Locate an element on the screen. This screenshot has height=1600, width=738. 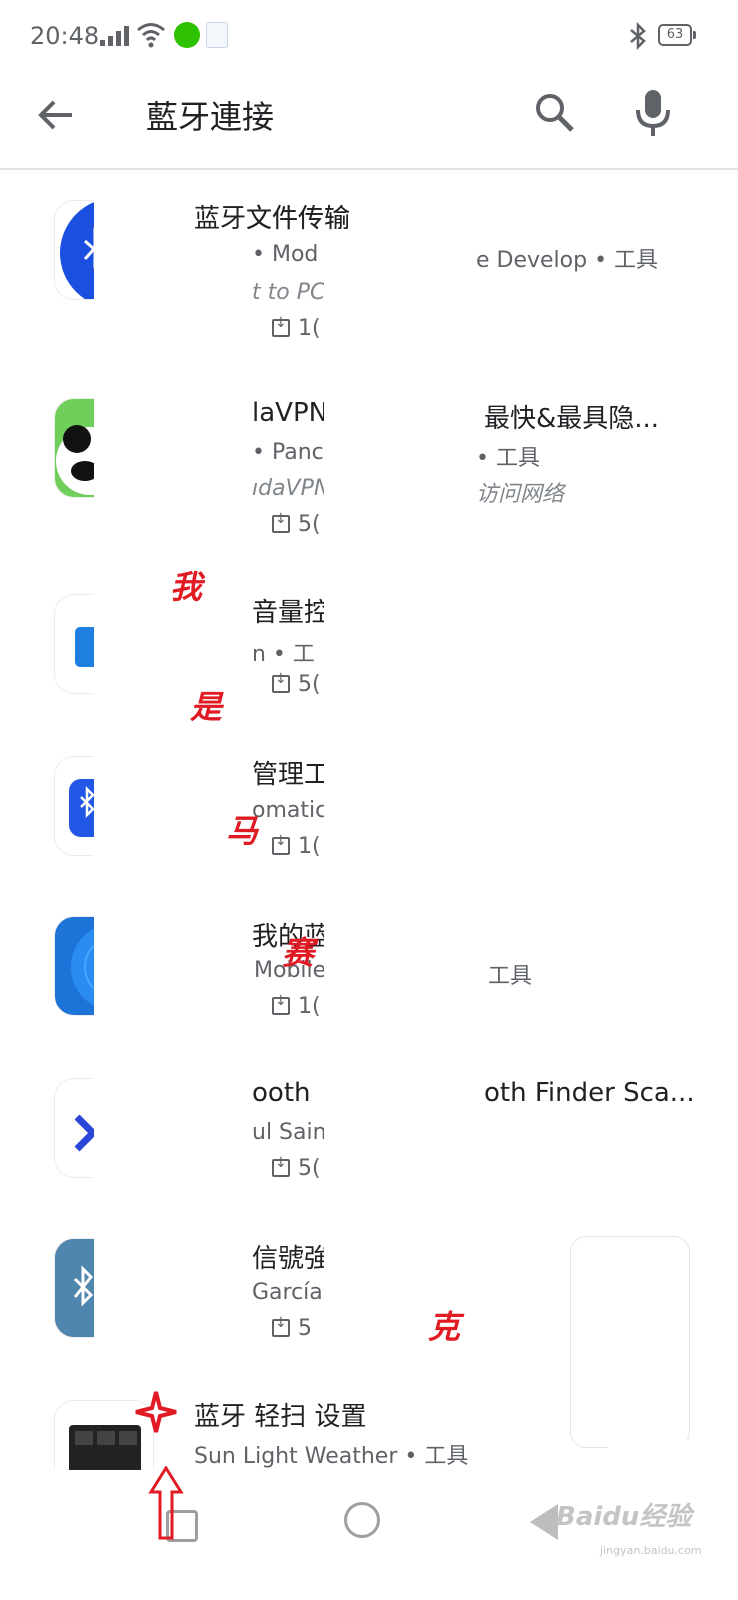
app-title: 音量控 is located at coordinates (291, 613).